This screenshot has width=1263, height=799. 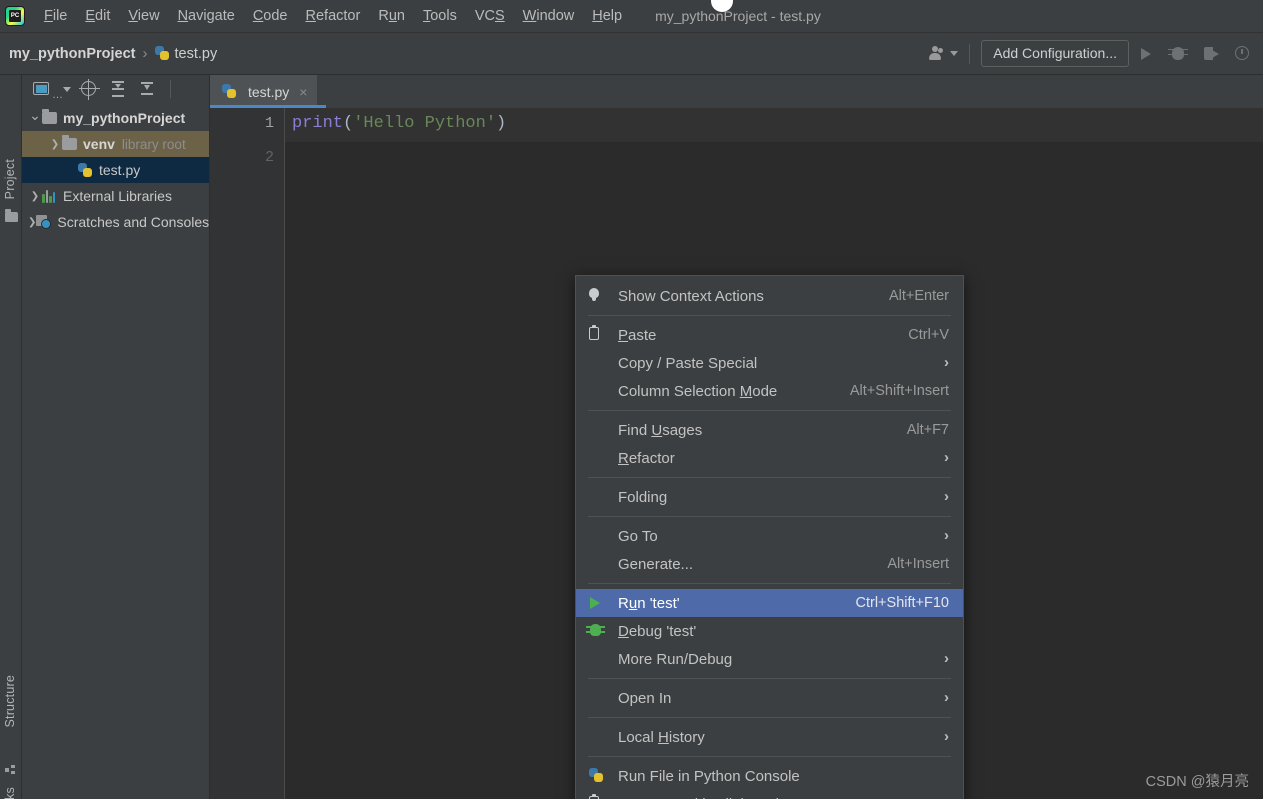 What do you see at coordinates (657, 631) in the screenshot?
I see `menu-item-label: Debug 'test'` at bounding box center [657, 631].